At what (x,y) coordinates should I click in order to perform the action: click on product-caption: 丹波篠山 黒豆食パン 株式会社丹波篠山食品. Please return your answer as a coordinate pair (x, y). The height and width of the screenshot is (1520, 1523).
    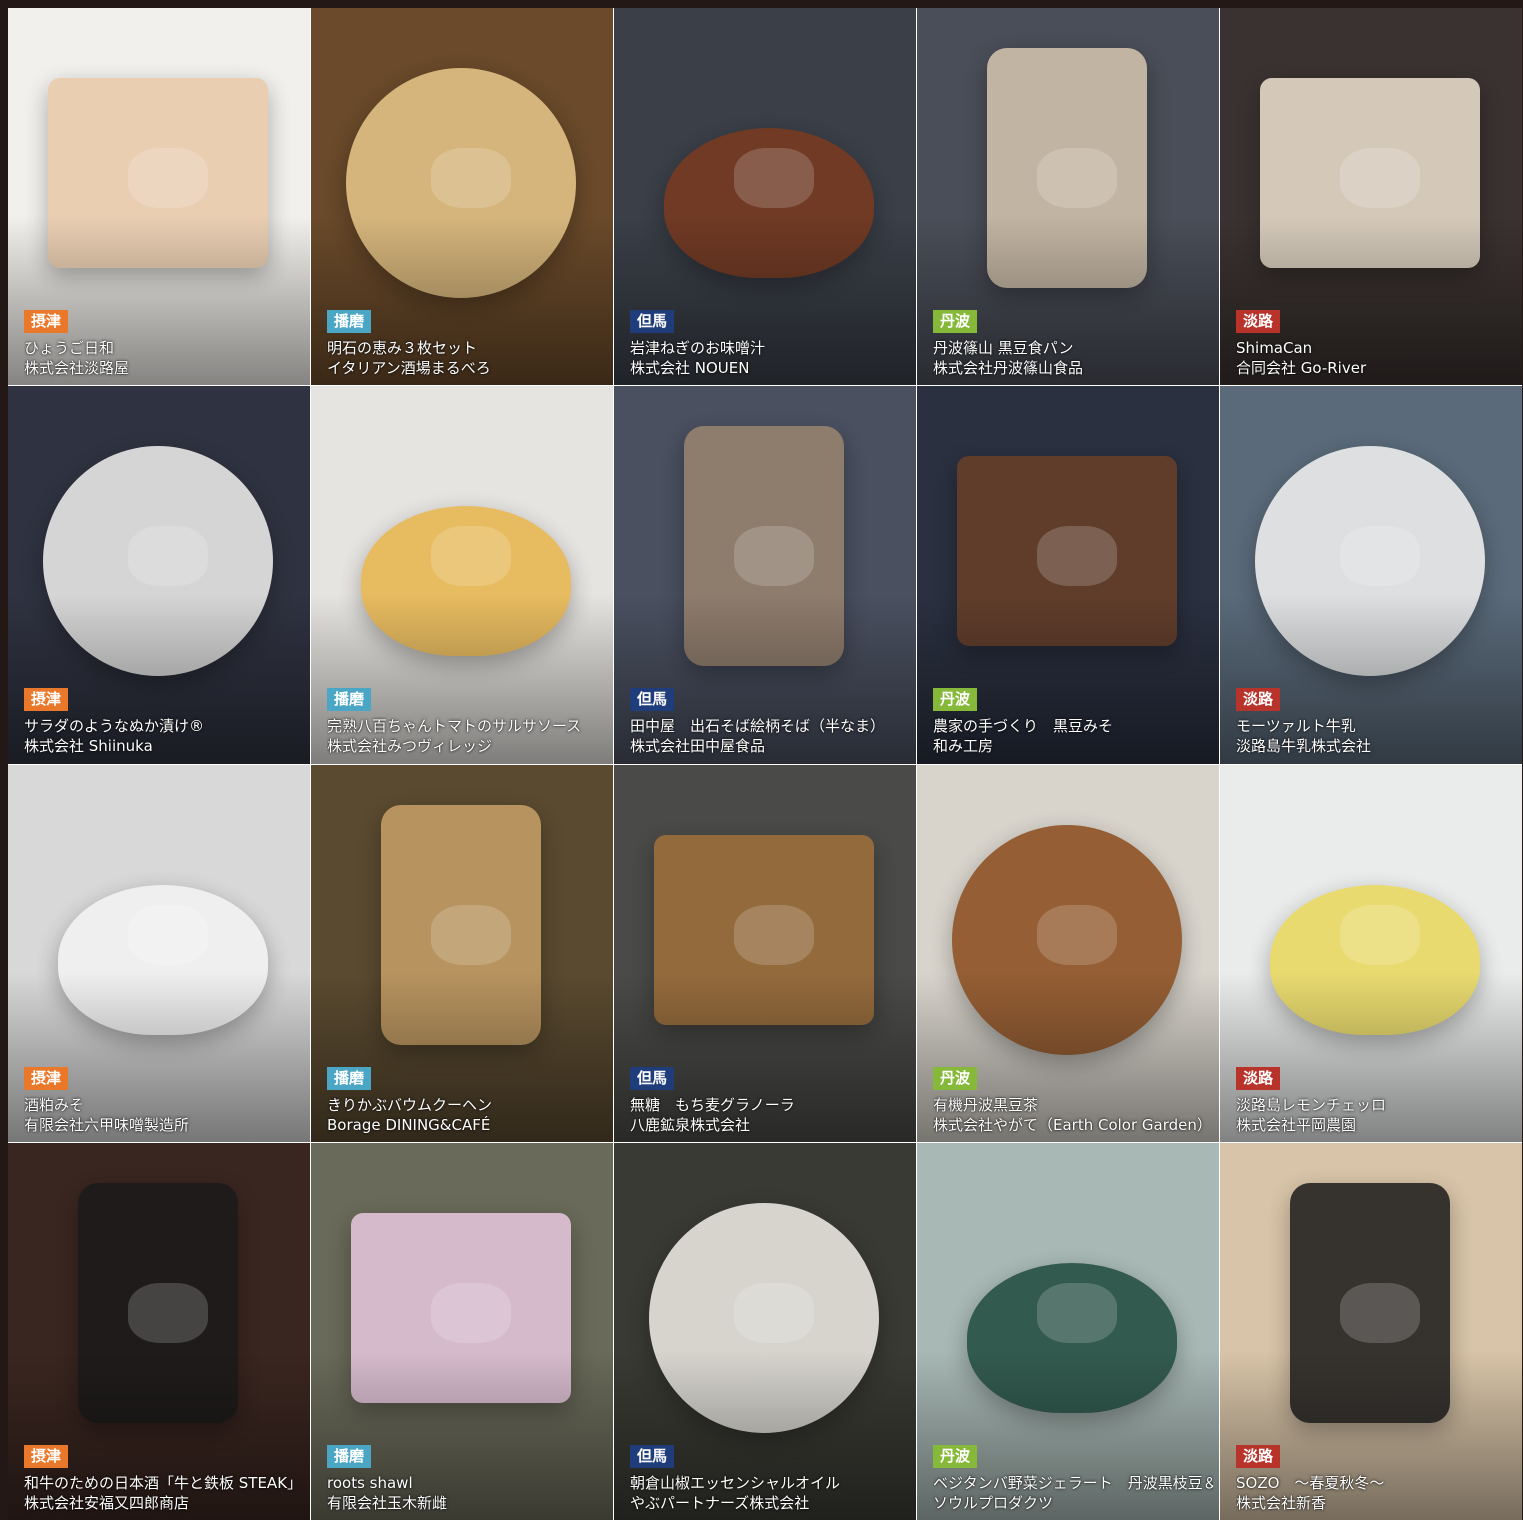
    Looking at the image, I should click on (1073, 358).